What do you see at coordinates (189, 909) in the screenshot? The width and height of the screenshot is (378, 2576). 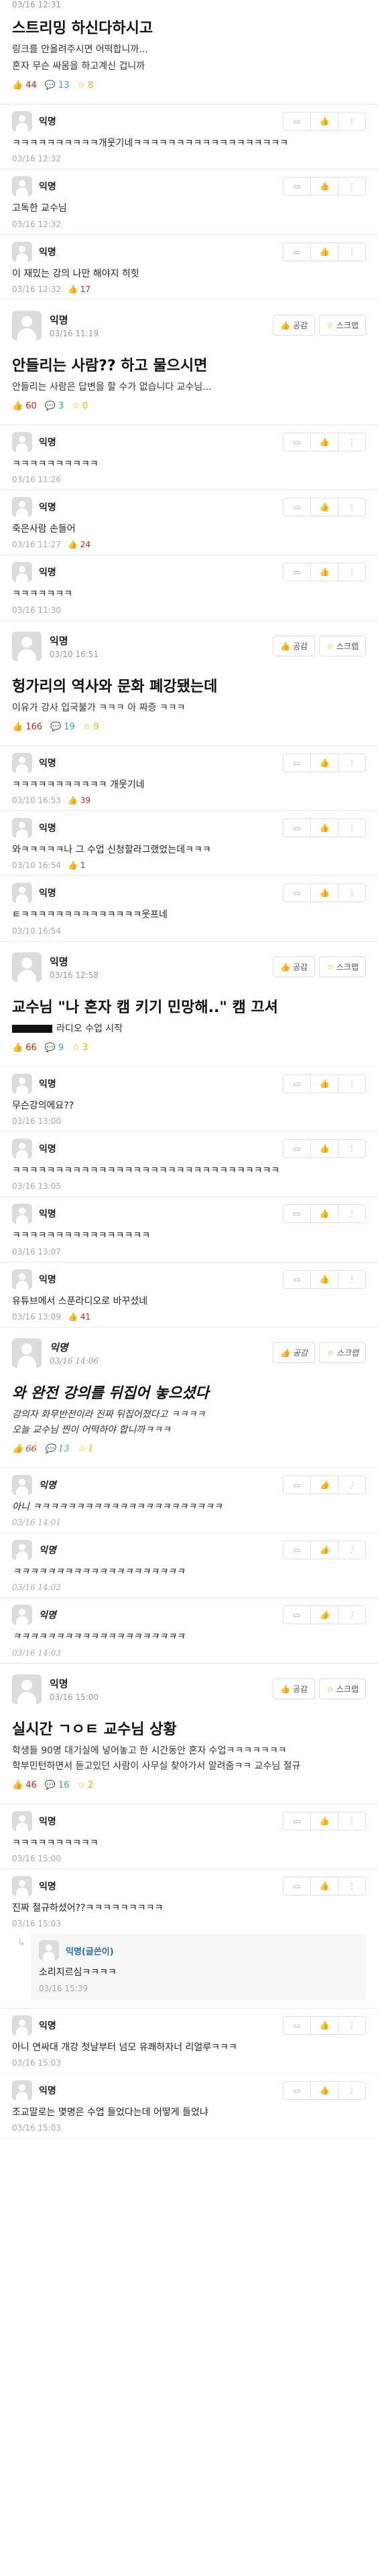 I see `comment: 익명 ▭ 👍 ⋮ ㅌㅋㅋㅋㅋㅋㅋㅋㅋㅋㅋㅋㅋㅋㅋ웃프네 03/10 16:54` at bounding box center [189, 909].